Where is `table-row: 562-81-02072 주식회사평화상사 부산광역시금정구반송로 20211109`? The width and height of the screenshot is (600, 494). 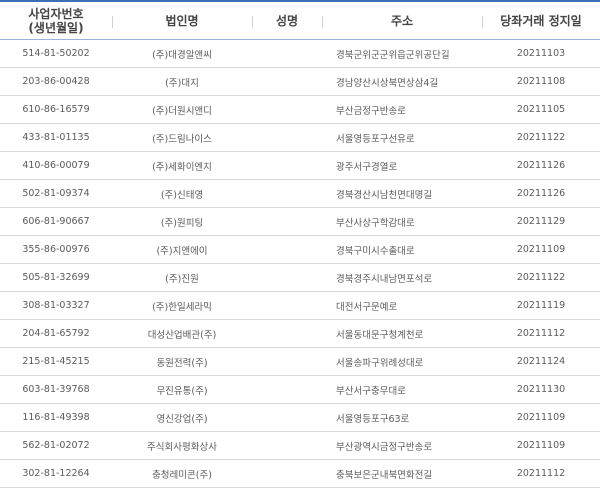
table-row: 562-81-02072 주식회사평화상사 부산광역시금정구반송로 20211109 is located at coordinates (300, 446).